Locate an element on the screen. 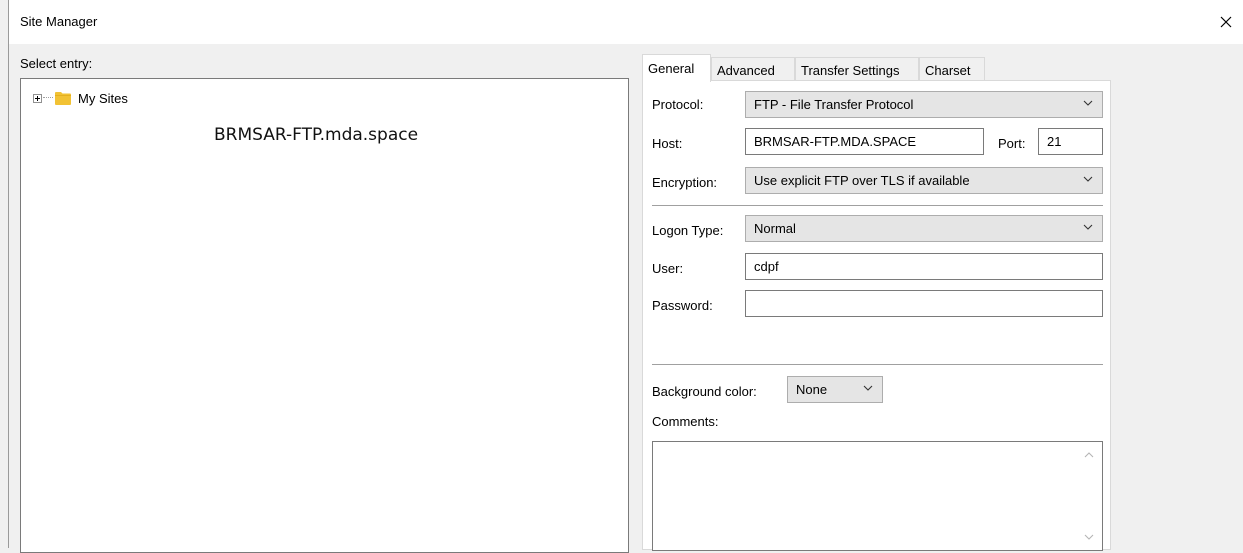 The height and width of the screenshot is (553, 1243). protocol-select: FTP - File Transfer Protocol is located at coordinates (924, 104).